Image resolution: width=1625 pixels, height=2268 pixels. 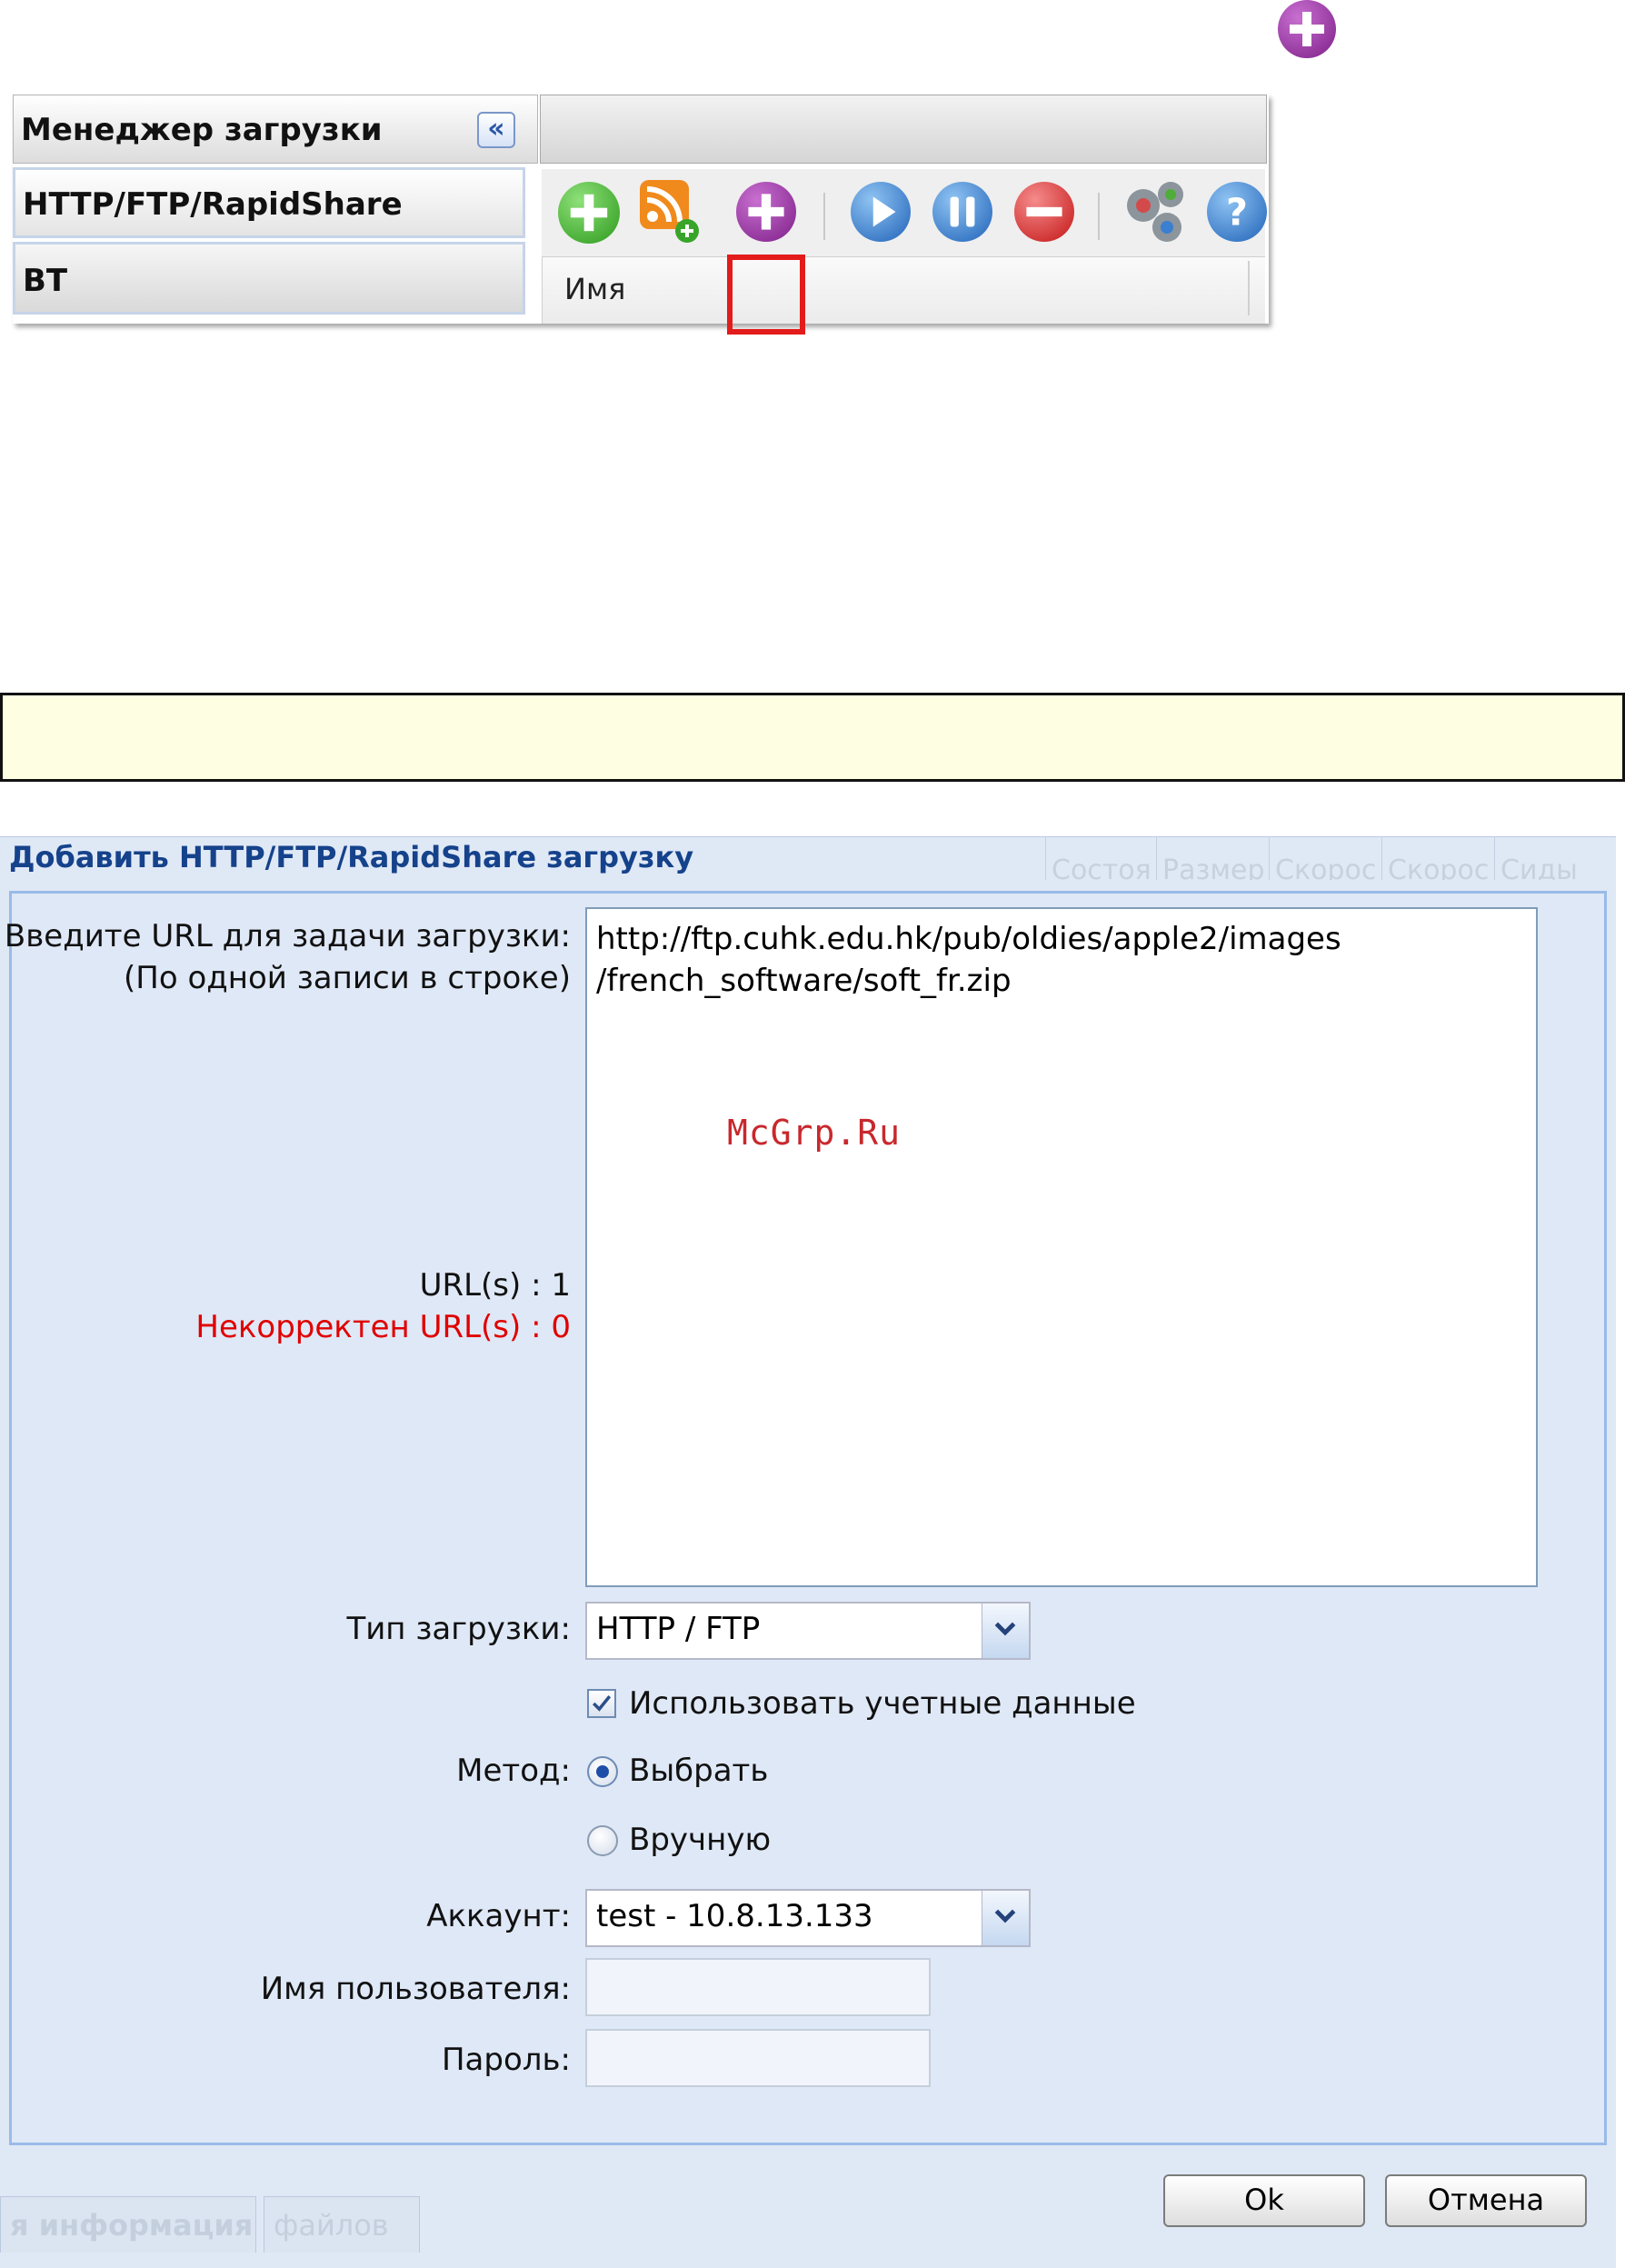 I want to click on background-tab: я информация, so click(x=128, y=2224).